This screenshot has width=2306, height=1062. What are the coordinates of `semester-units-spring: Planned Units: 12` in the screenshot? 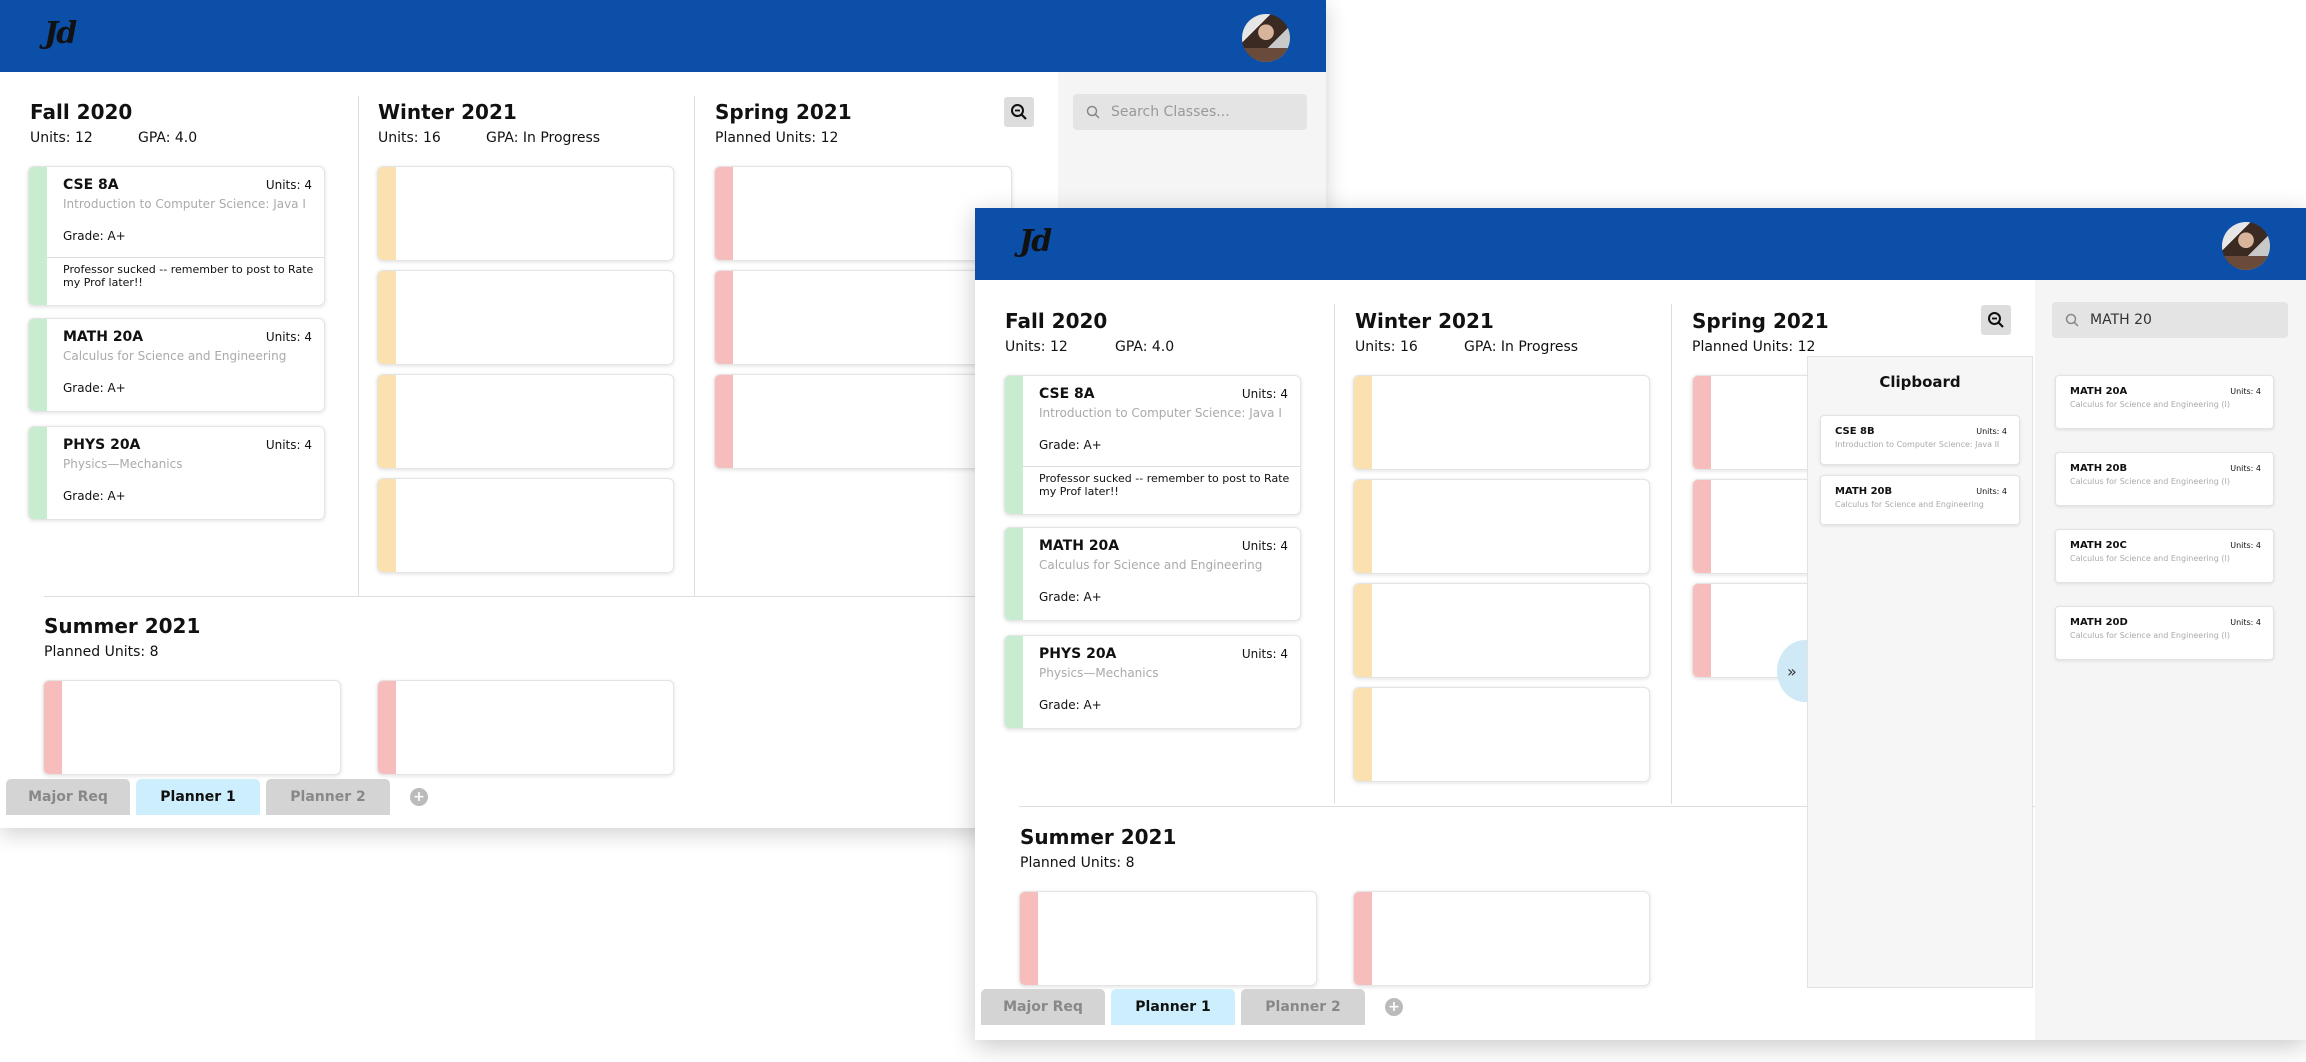 It's located at (777, 138).